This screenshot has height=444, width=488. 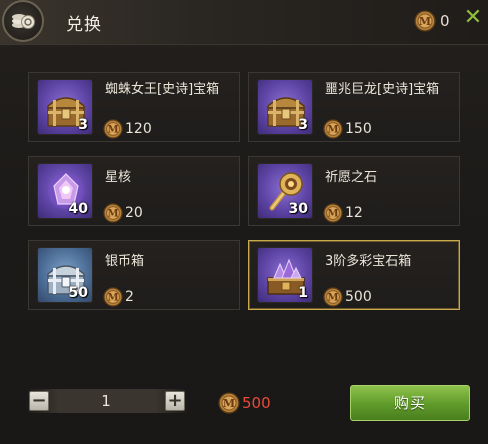 What do you see at coordinates (285, 191) in the screenshot?
I see `wish-stone-icon: 30` at bounding box center [285, 191].